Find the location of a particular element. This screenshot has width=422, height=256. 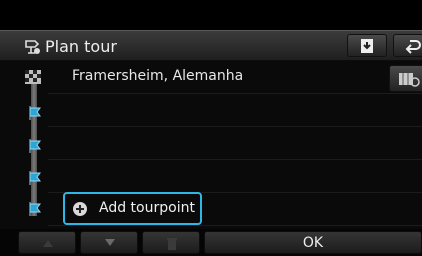

status-bar is located at coordinates (211, 15).